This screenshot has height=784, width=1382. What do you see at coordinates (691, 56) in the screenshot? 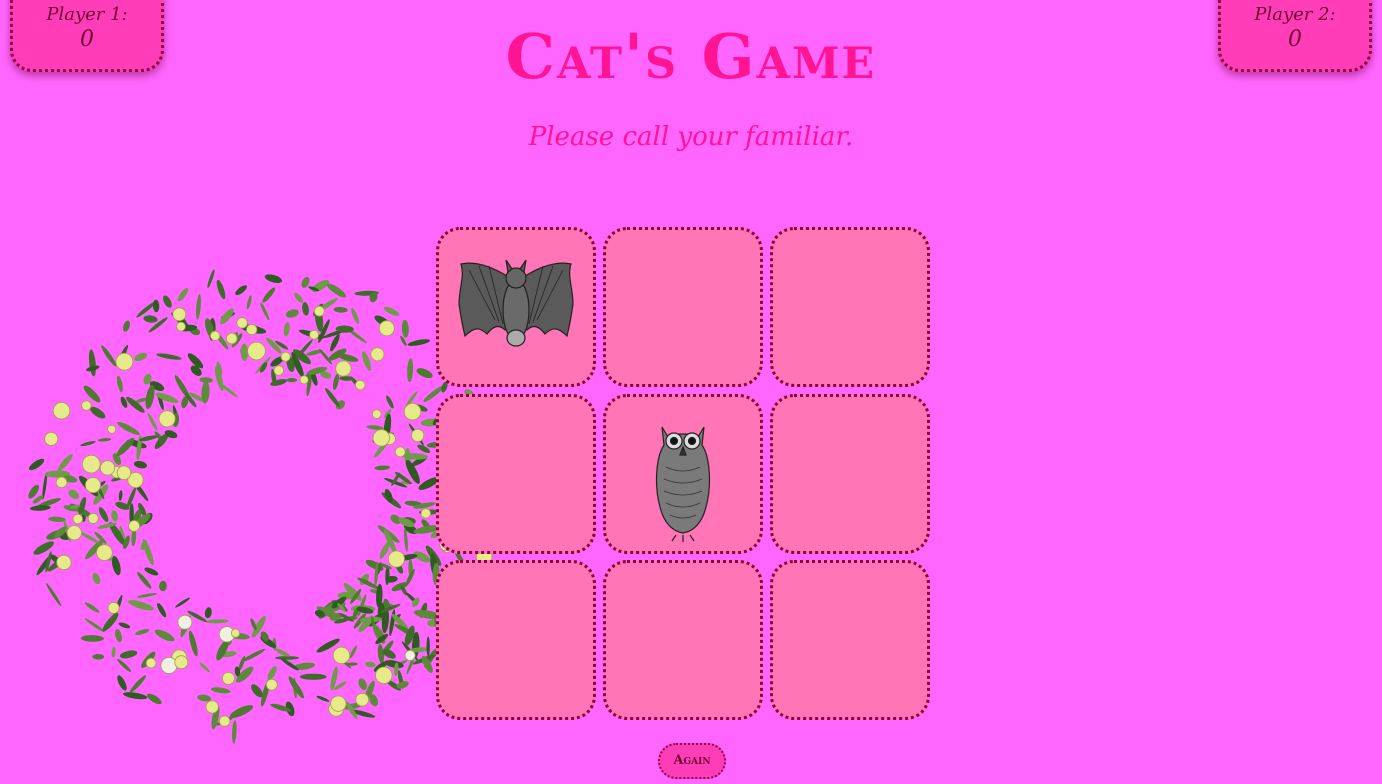
I see `game-title: Cat's Game` at bounding box center [691, 56].